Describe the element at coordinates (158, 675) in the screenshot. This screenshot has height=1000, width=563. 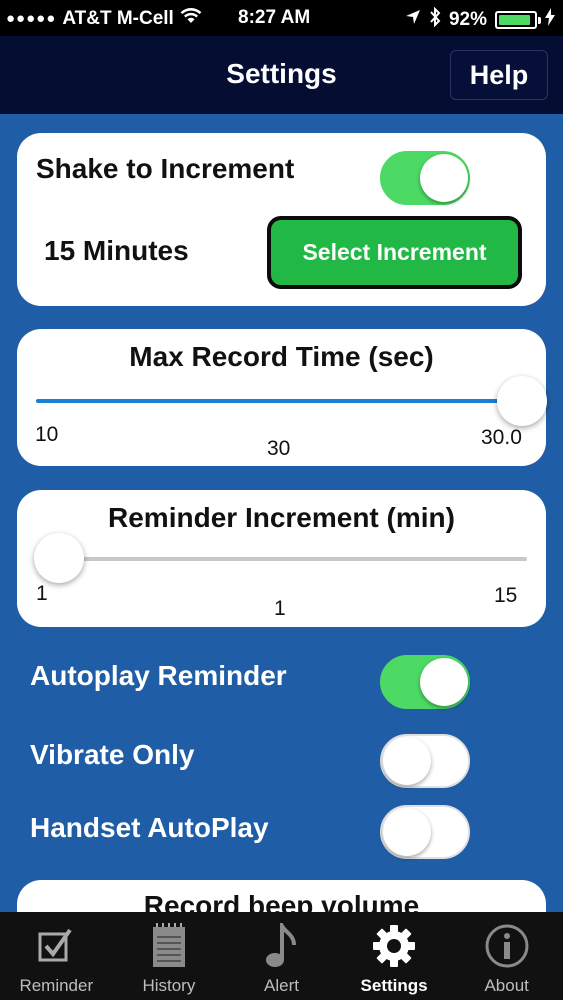
I see `autoplay-reminder-label: Autoplay Reminder` at that location.